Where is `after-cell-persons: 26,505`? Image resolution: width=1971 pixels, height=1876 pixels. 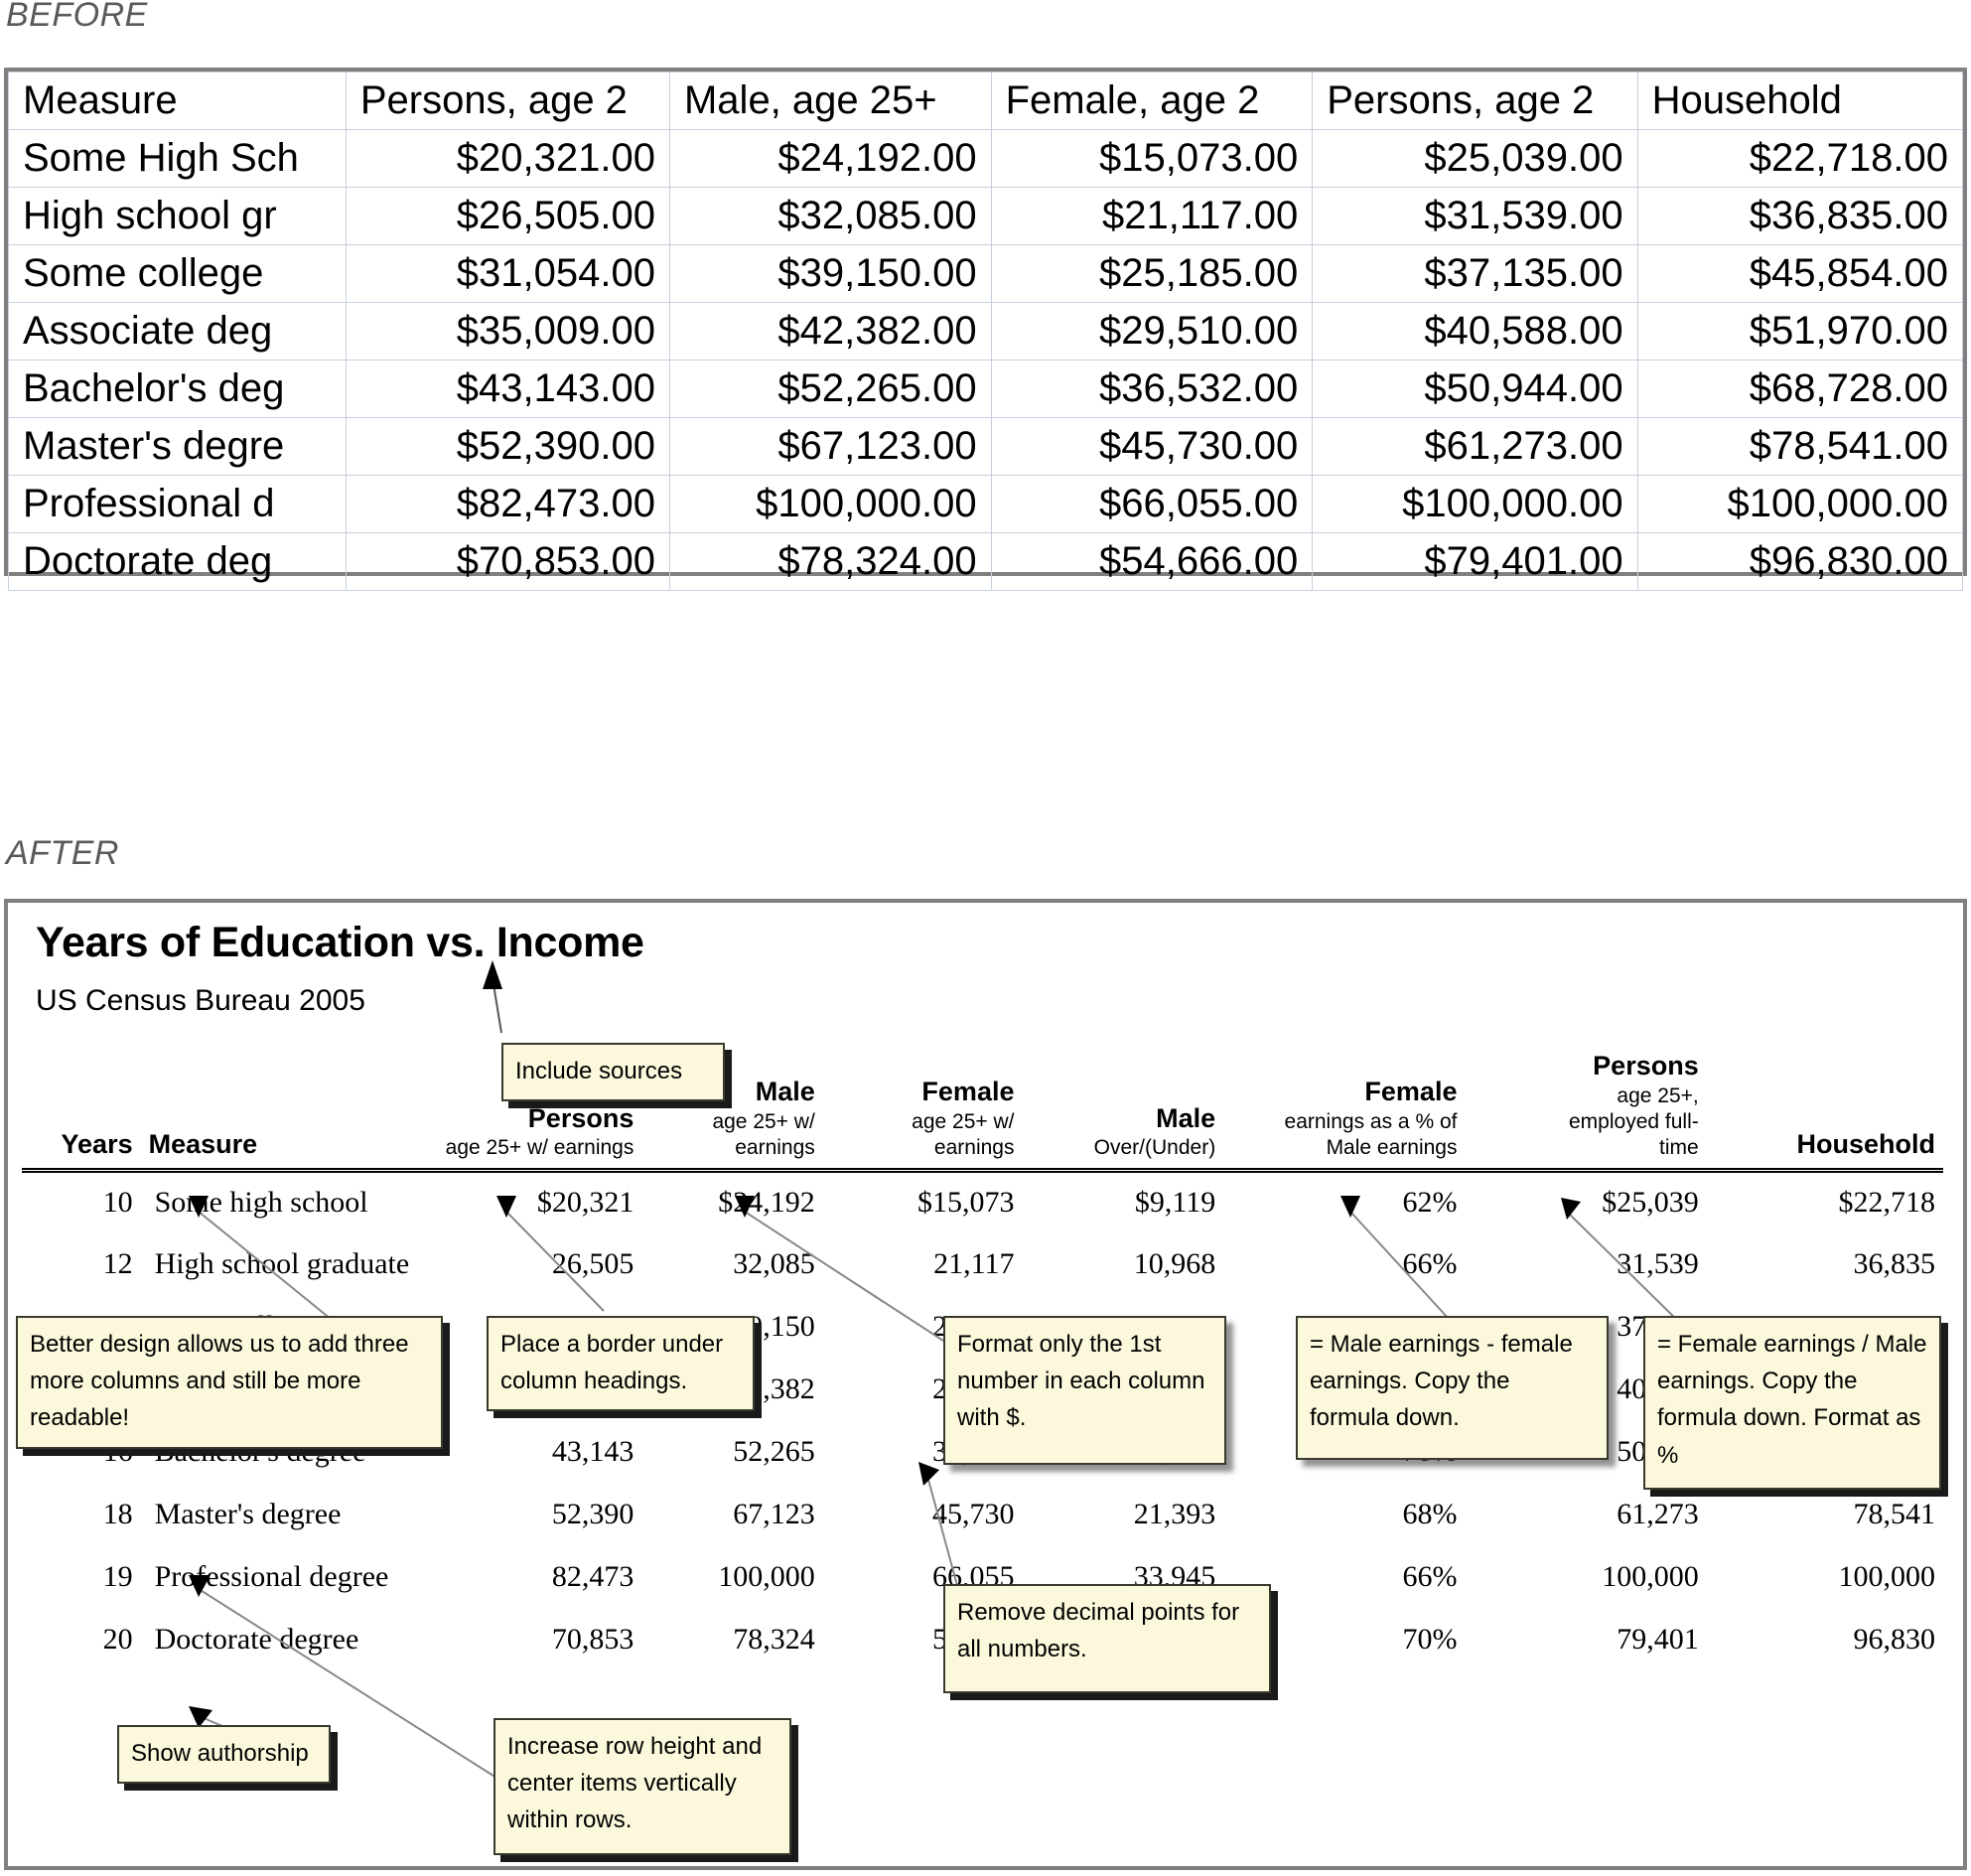 after-cell-persons: 26,505 is located at coordinates (592, 1263).